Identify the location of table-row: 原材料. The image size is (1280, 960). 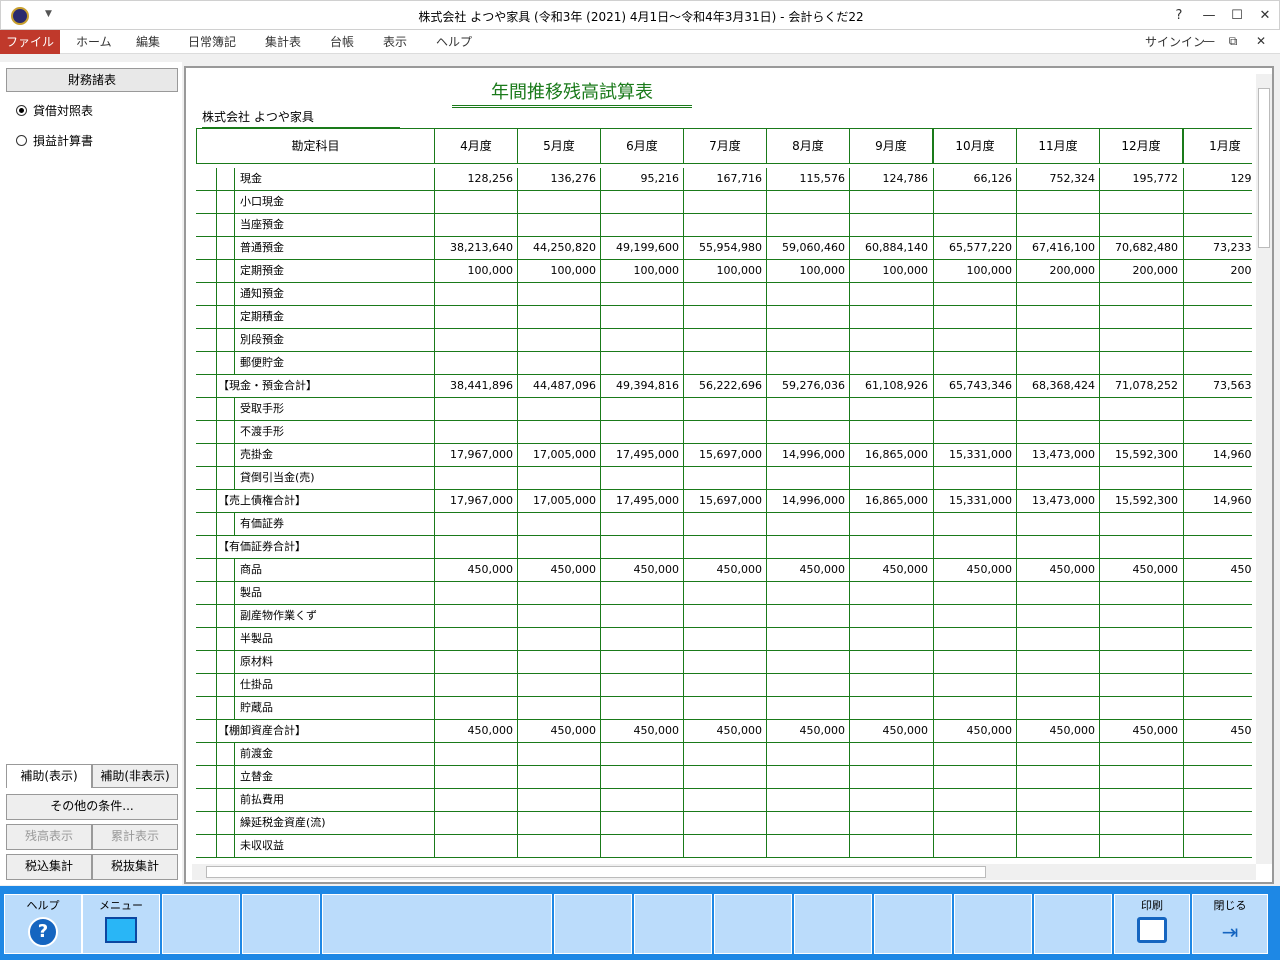
(724, 662).